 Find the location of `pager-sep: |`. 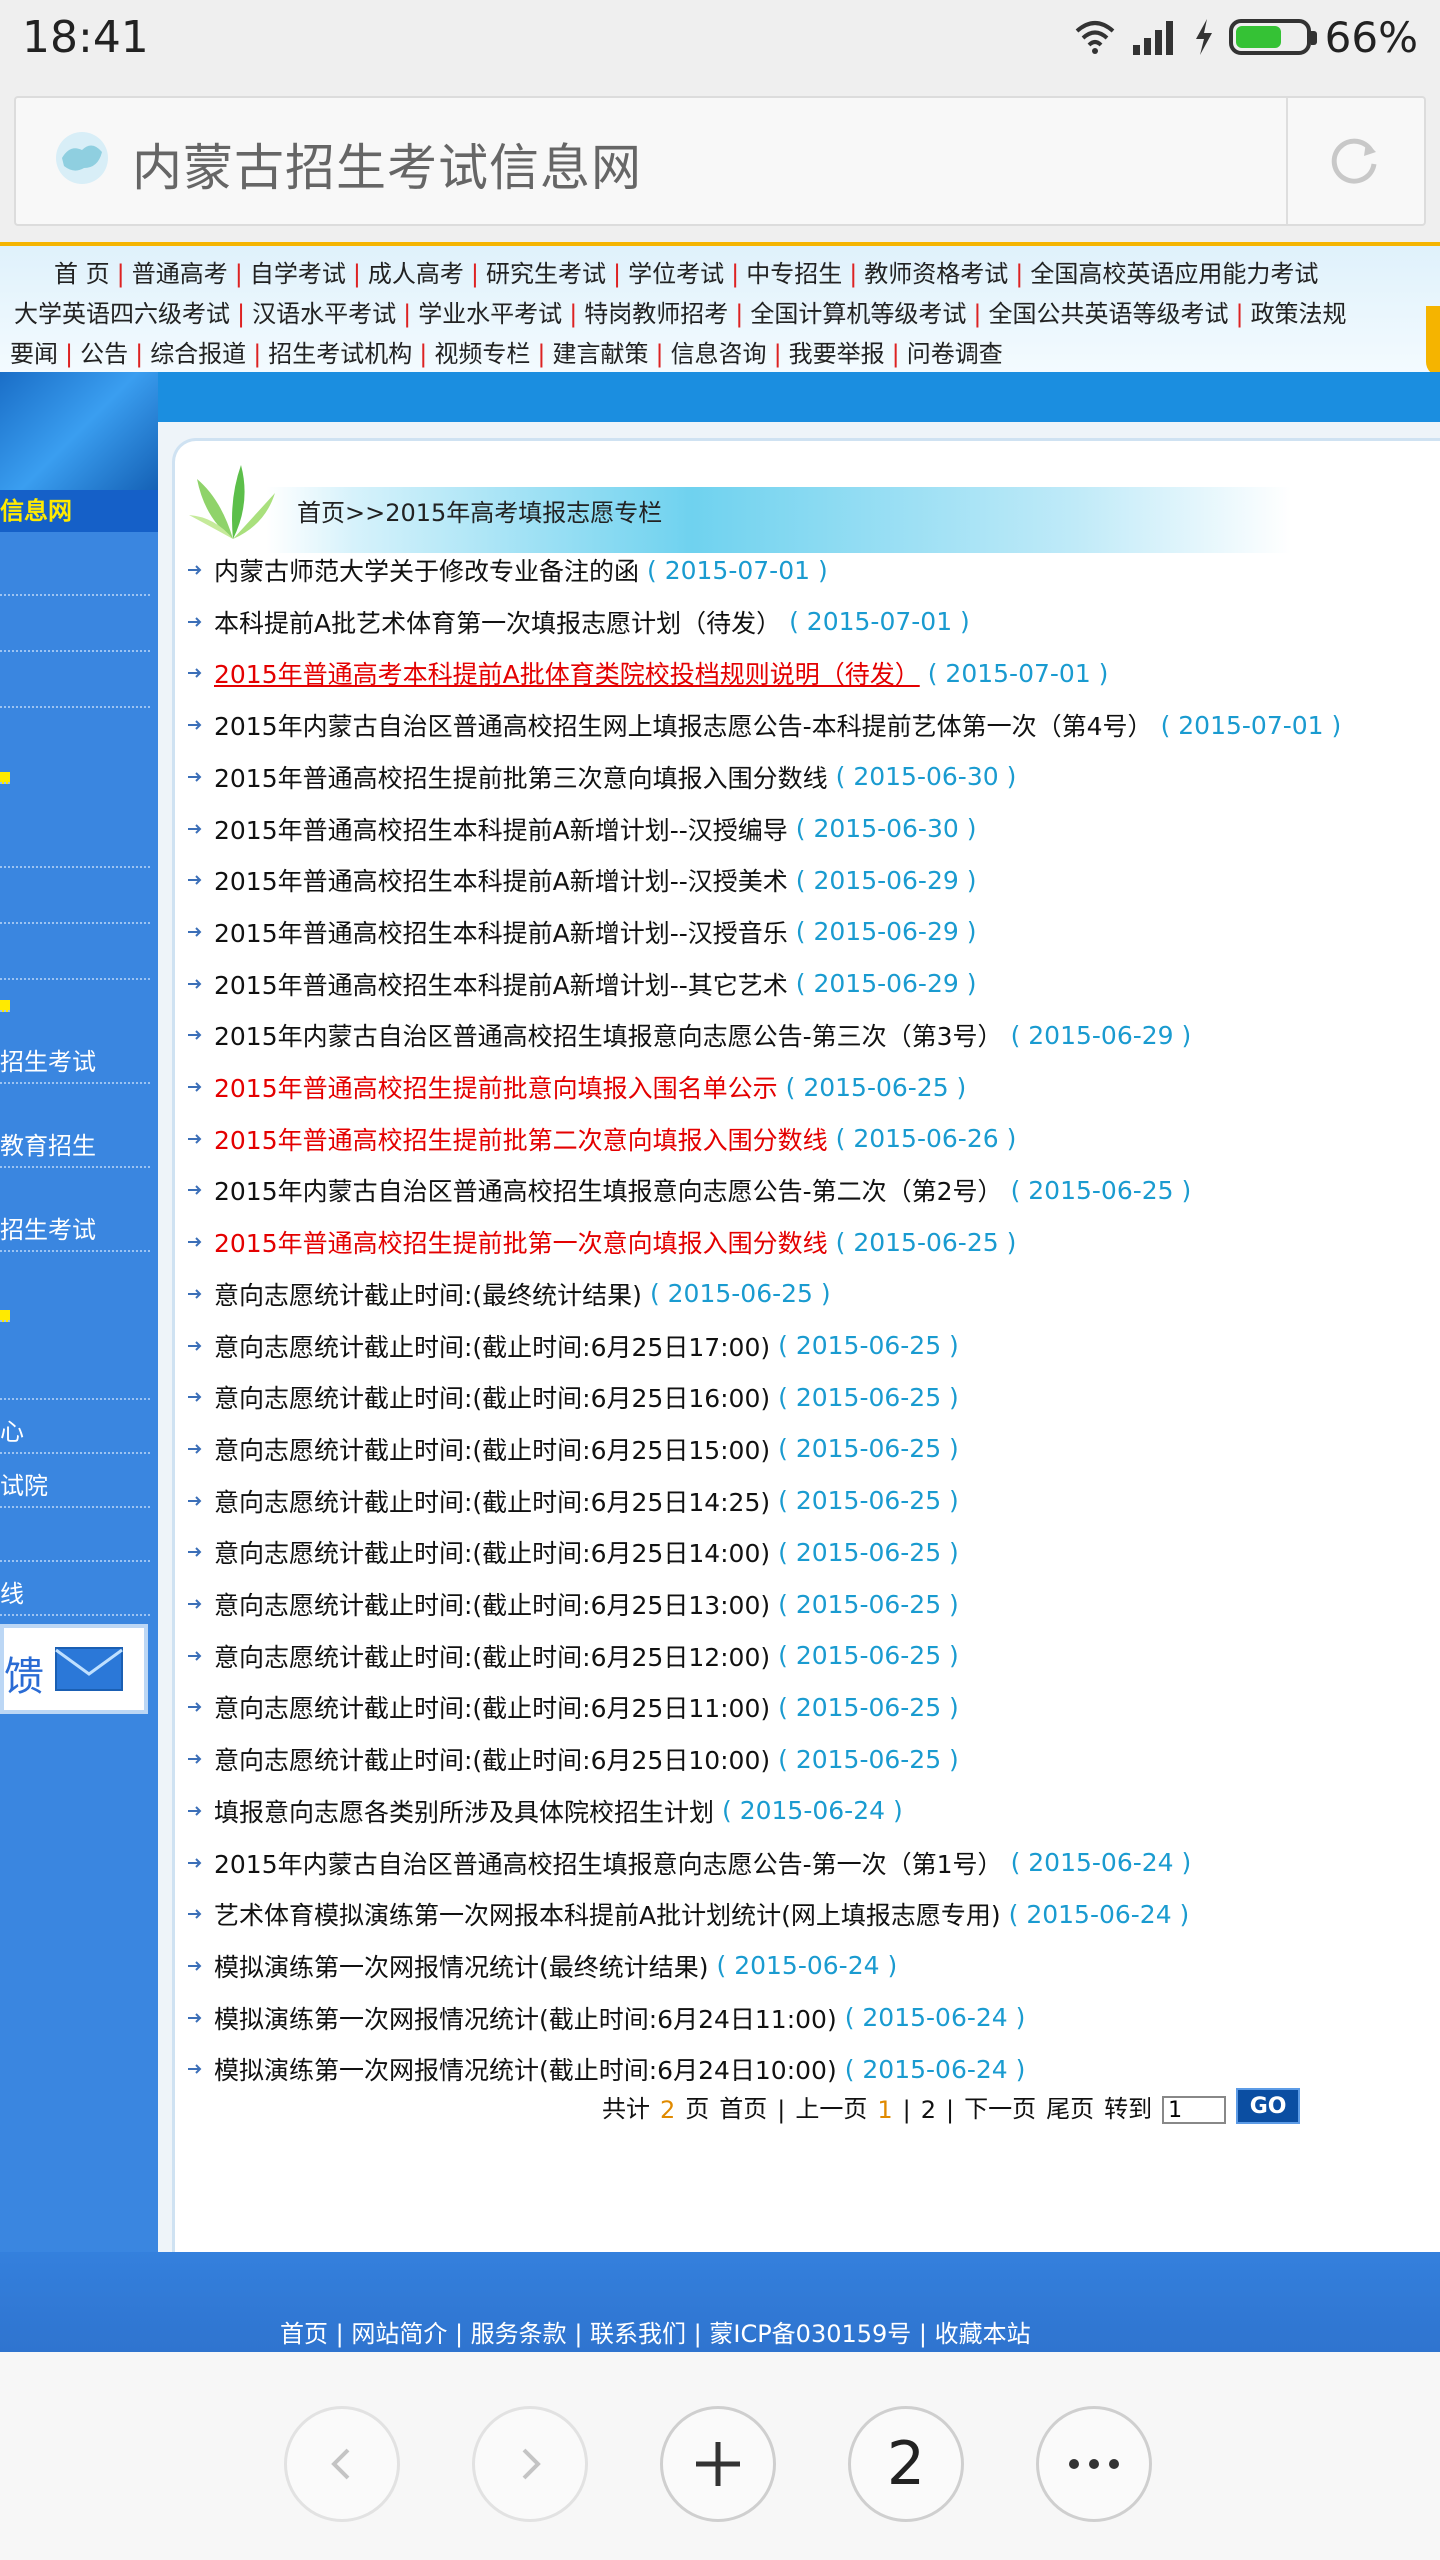

pager-sep: | is located at coordinates (950, 2110).